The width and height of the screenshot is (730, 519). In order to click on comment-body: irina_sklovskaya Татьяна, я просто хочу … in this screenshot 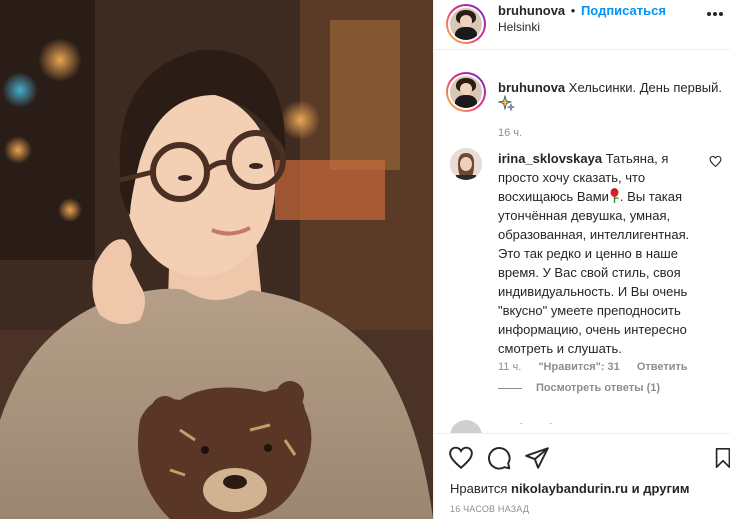, I will do `click(604, 253)`.